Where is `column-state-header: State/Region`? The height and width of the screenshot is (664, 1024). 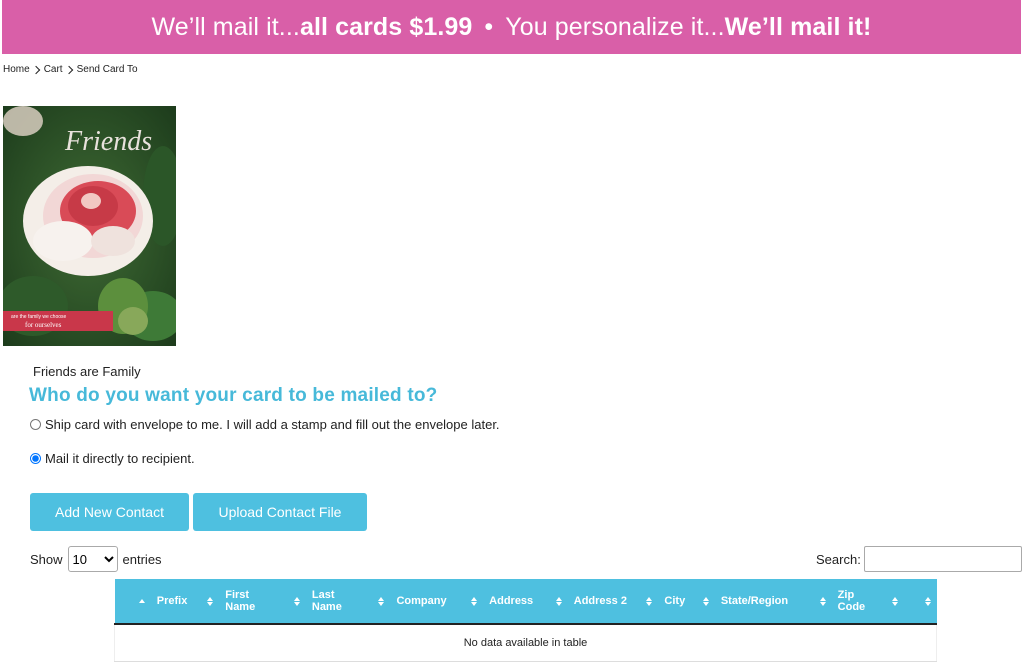
column-state-header: State/Region is located at coordinates (773, 602).